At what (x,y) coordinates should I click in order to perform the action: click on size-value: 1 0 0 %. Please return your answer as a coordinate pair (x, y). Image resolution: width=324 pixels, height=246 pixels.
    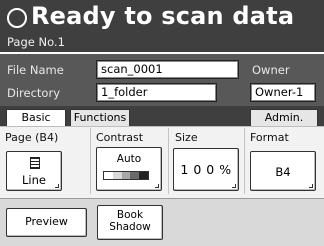
    Looking at the image, I should click on (206, 169).